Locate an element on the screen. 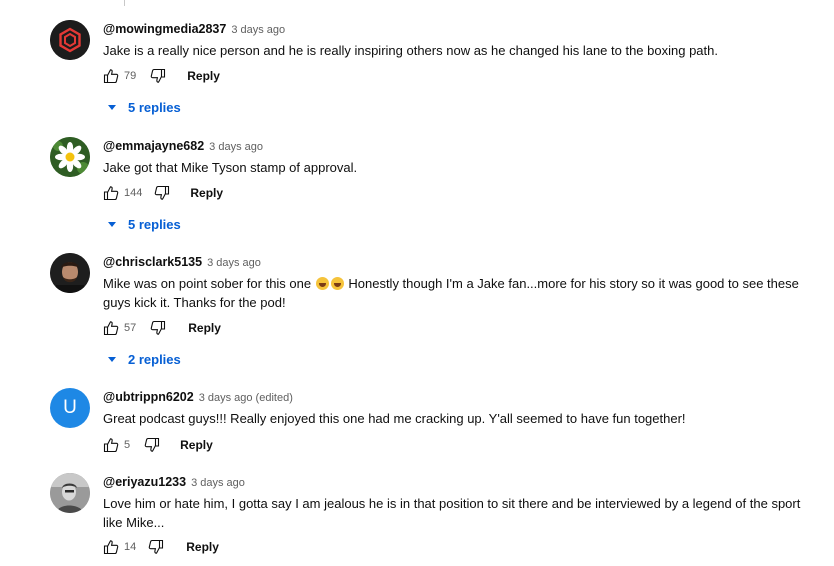 The image size is (834, 566). hexagon-logo-icon is located at coordinates (70, 40).